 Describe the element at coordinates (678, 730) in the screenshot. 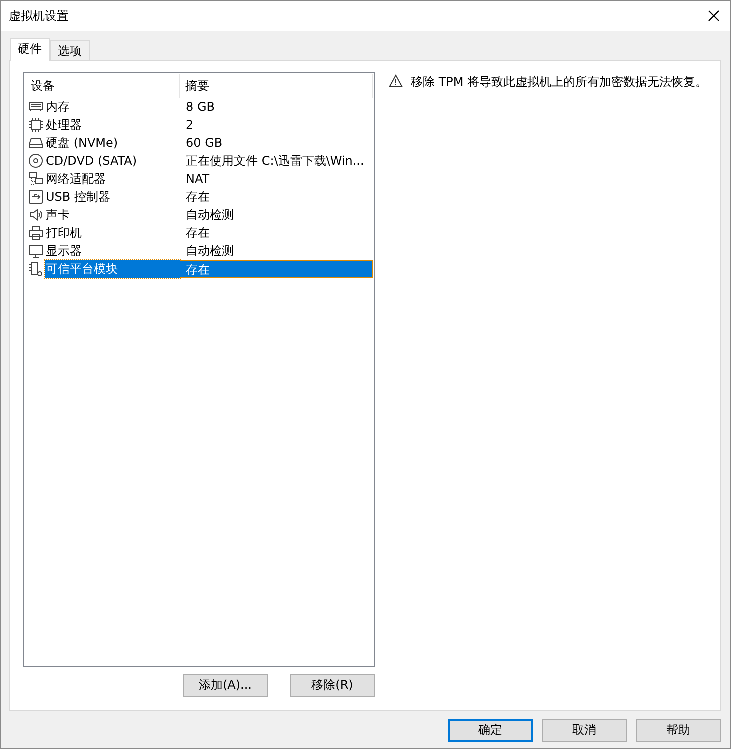

I see `dialog-button: 帮助` at that location.